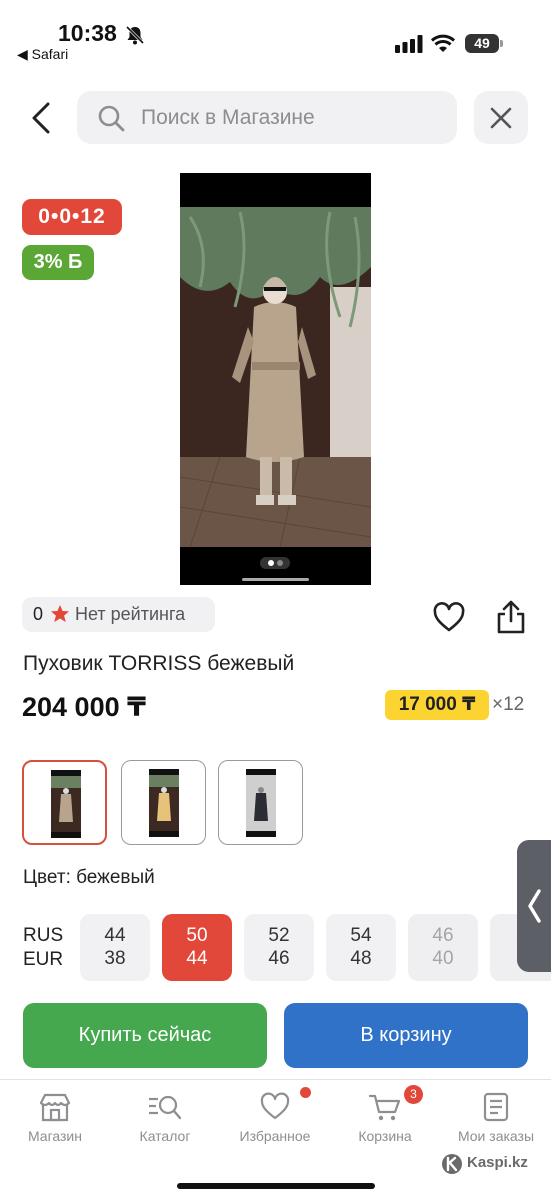 This screenshot has width=551, height=1200. What do you see at coordinates (84, 707) in the screenshot?
I see `product-price: 204 000 ₸` at bounding box center [84, 707].